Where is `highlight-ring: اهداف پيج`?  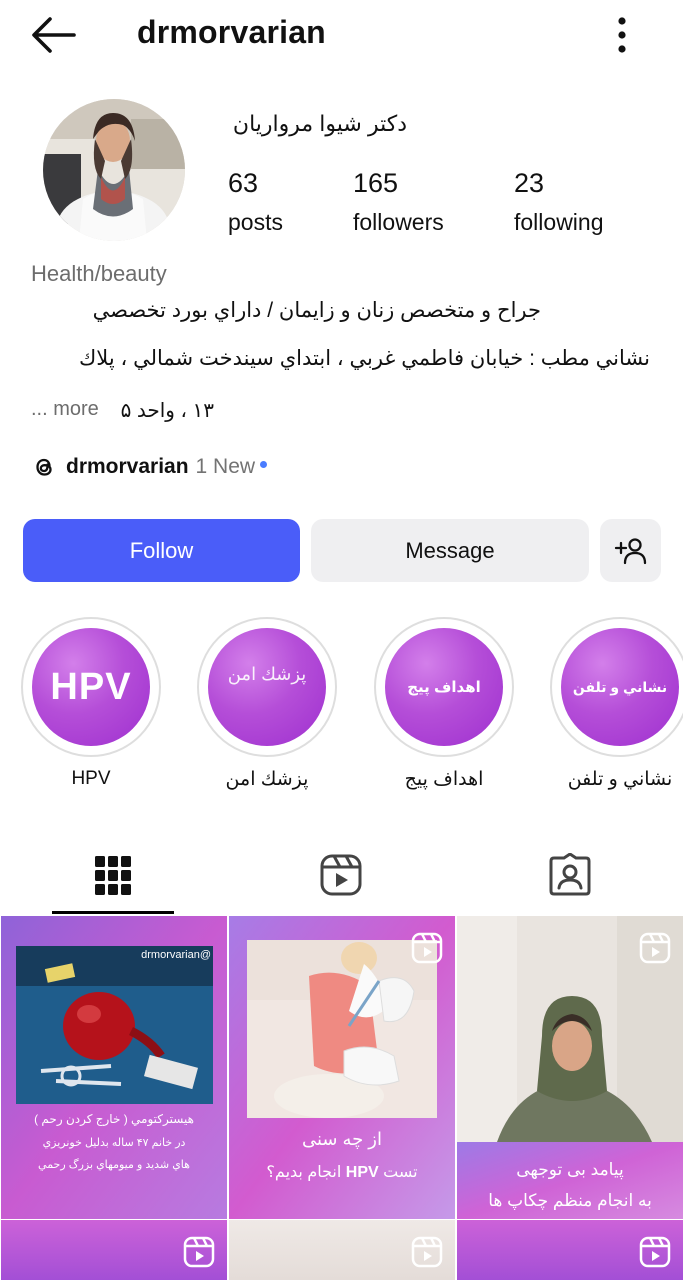
highlight-ring: اهداف پيج is located at coordinates (444, 687).